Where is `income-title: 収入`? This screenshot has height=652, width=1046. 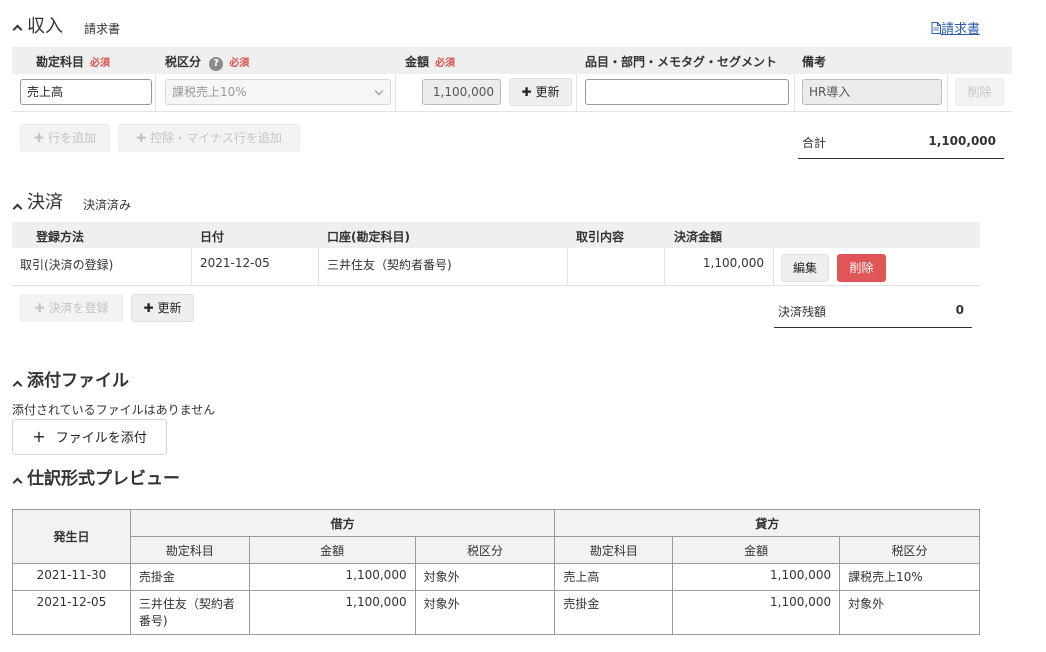
income-title: 収入 is located at coordinates (45, 26).